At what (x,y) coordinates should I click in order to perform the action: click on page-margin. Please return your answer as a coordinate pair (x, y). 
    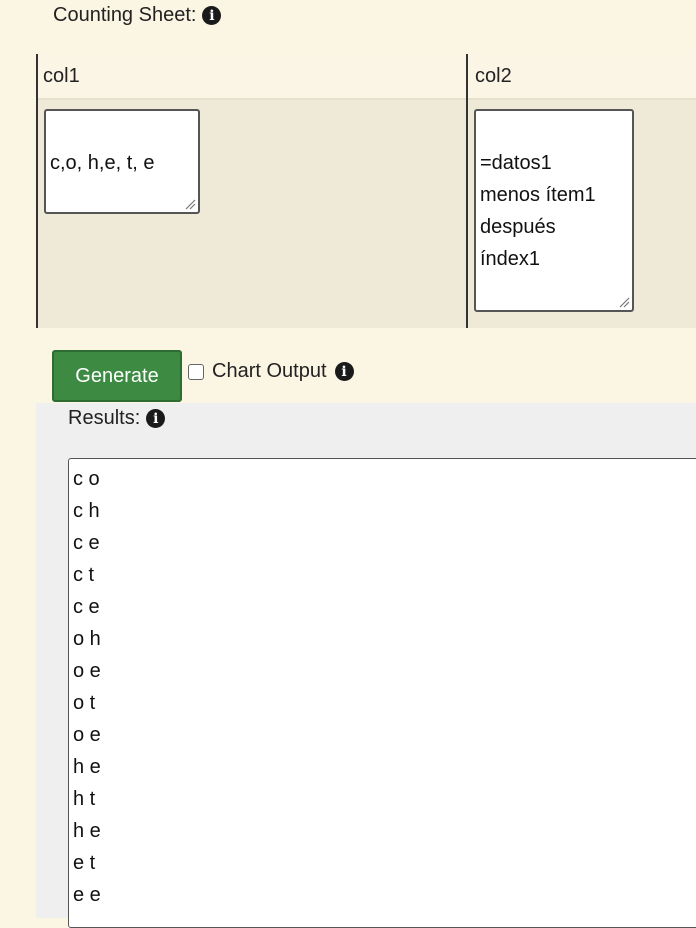
    Looking at the image, I should click on (18, 459).